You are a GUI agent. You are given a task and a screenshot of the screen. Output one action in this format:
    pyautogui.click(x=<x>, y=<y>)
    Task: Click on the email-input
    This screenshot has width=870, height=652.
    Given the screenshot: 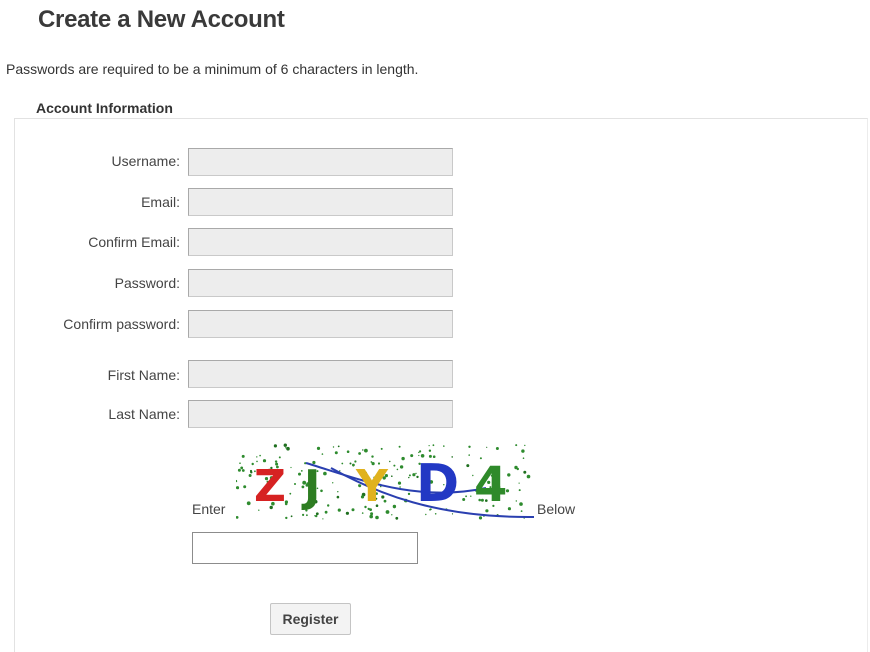 What is the action you would take?
    pyautogui.click(x=320, y=202)
    